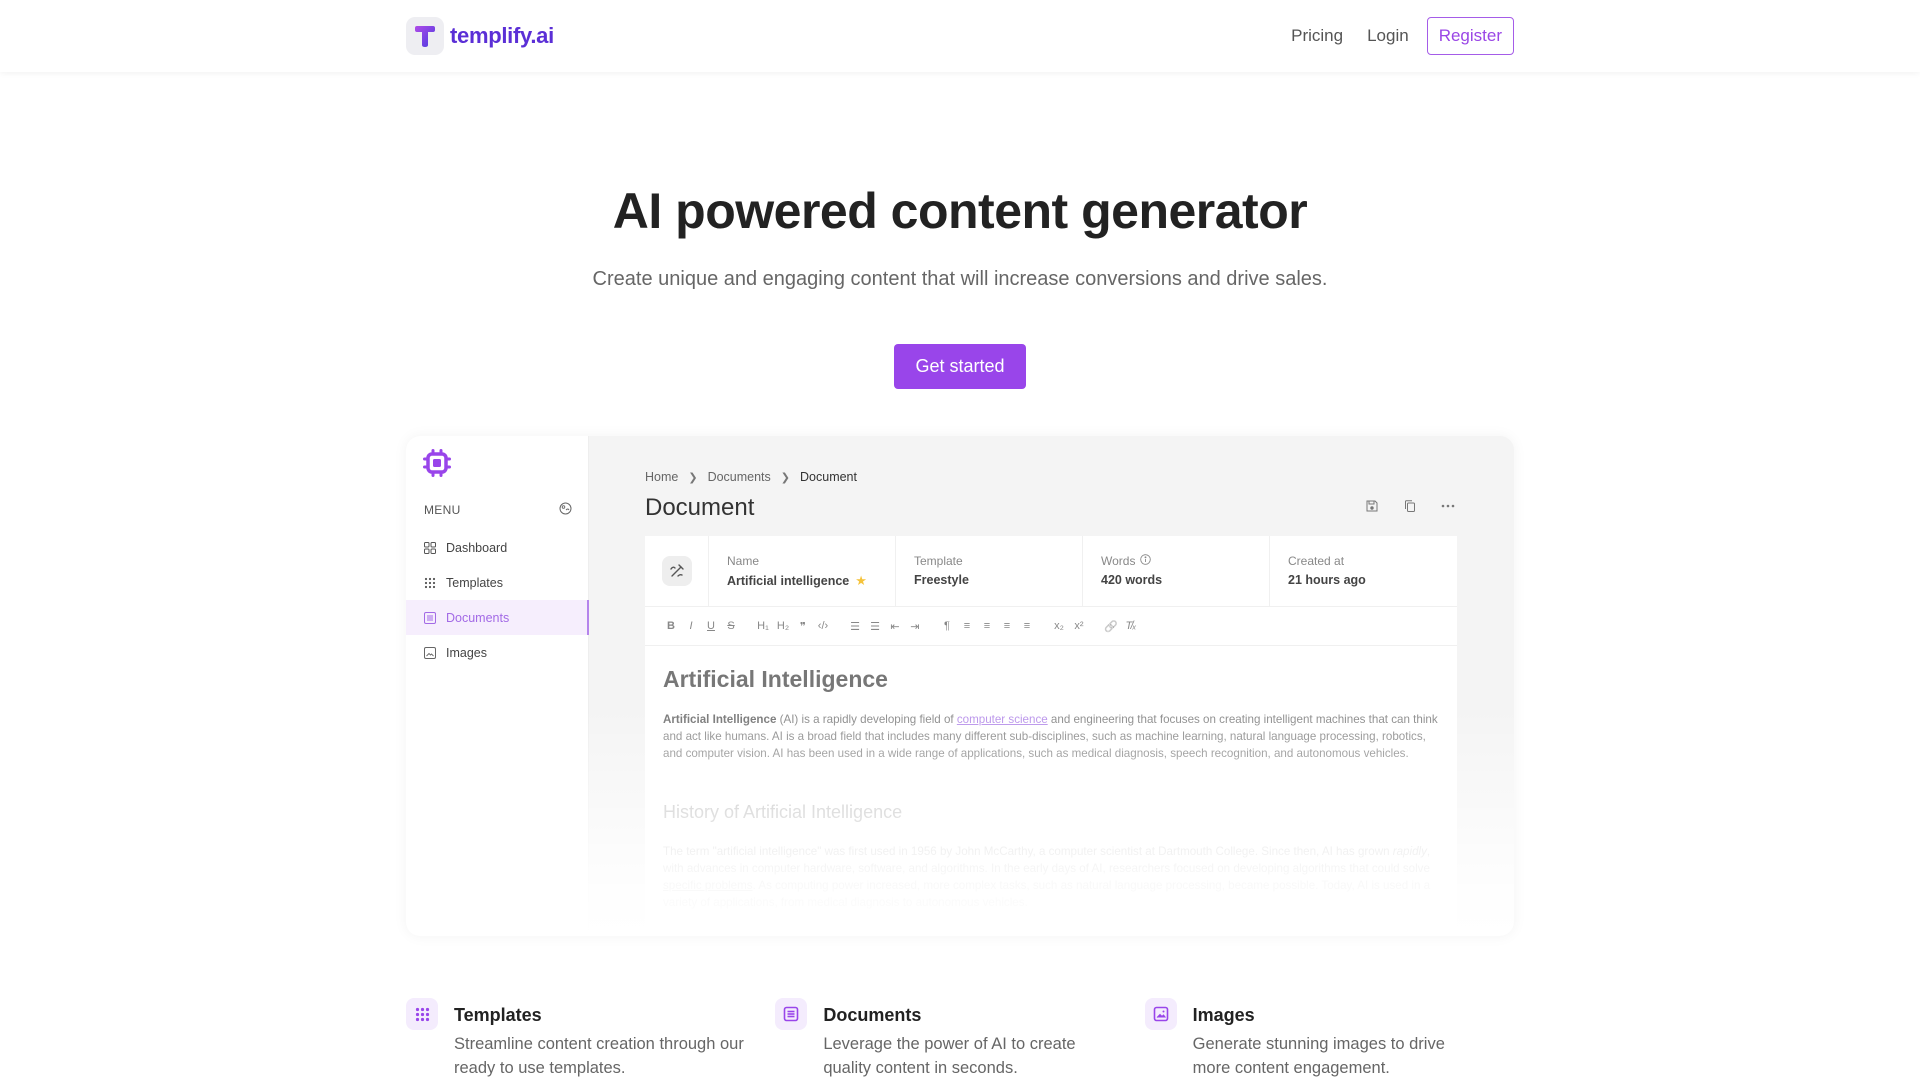 The width and height of the screenshot is (1920, 1080). What do you see at coordinates (497, 652) in the screenshot?
I see `sidebar-item-images: Images` at bounding box center [497, 652].